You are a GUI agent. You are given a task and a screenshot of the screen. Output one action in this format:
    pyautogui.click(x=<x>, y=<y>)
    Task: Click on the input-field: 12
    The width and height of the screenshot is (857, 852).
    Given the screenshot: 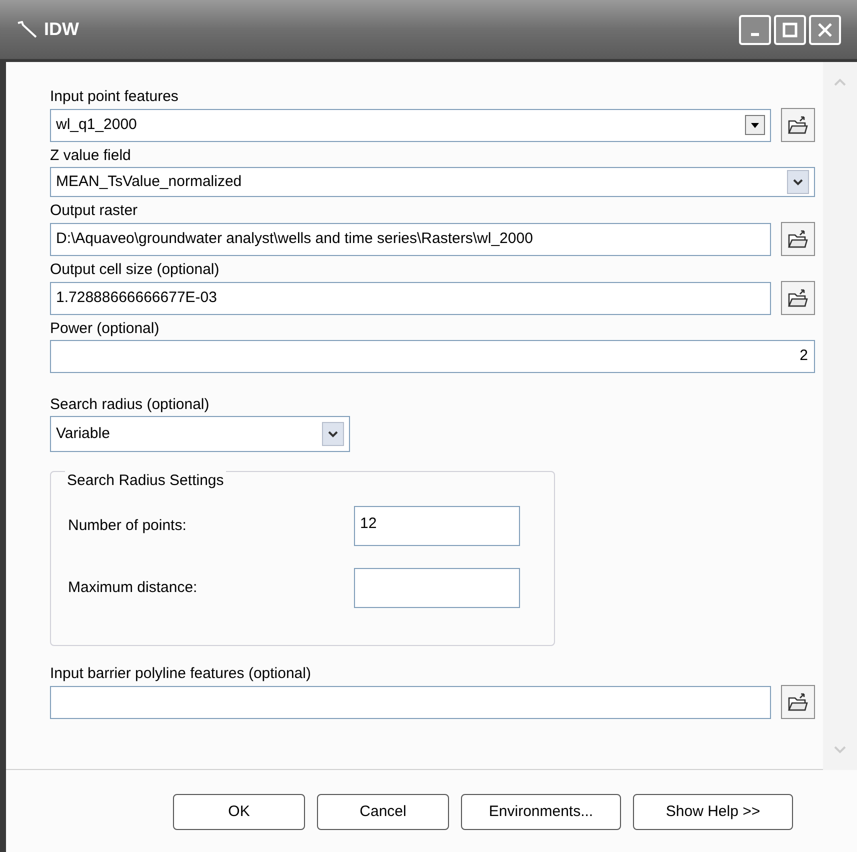 What is the action you would take?
    pyautogui.click(x=437, y=526)
    